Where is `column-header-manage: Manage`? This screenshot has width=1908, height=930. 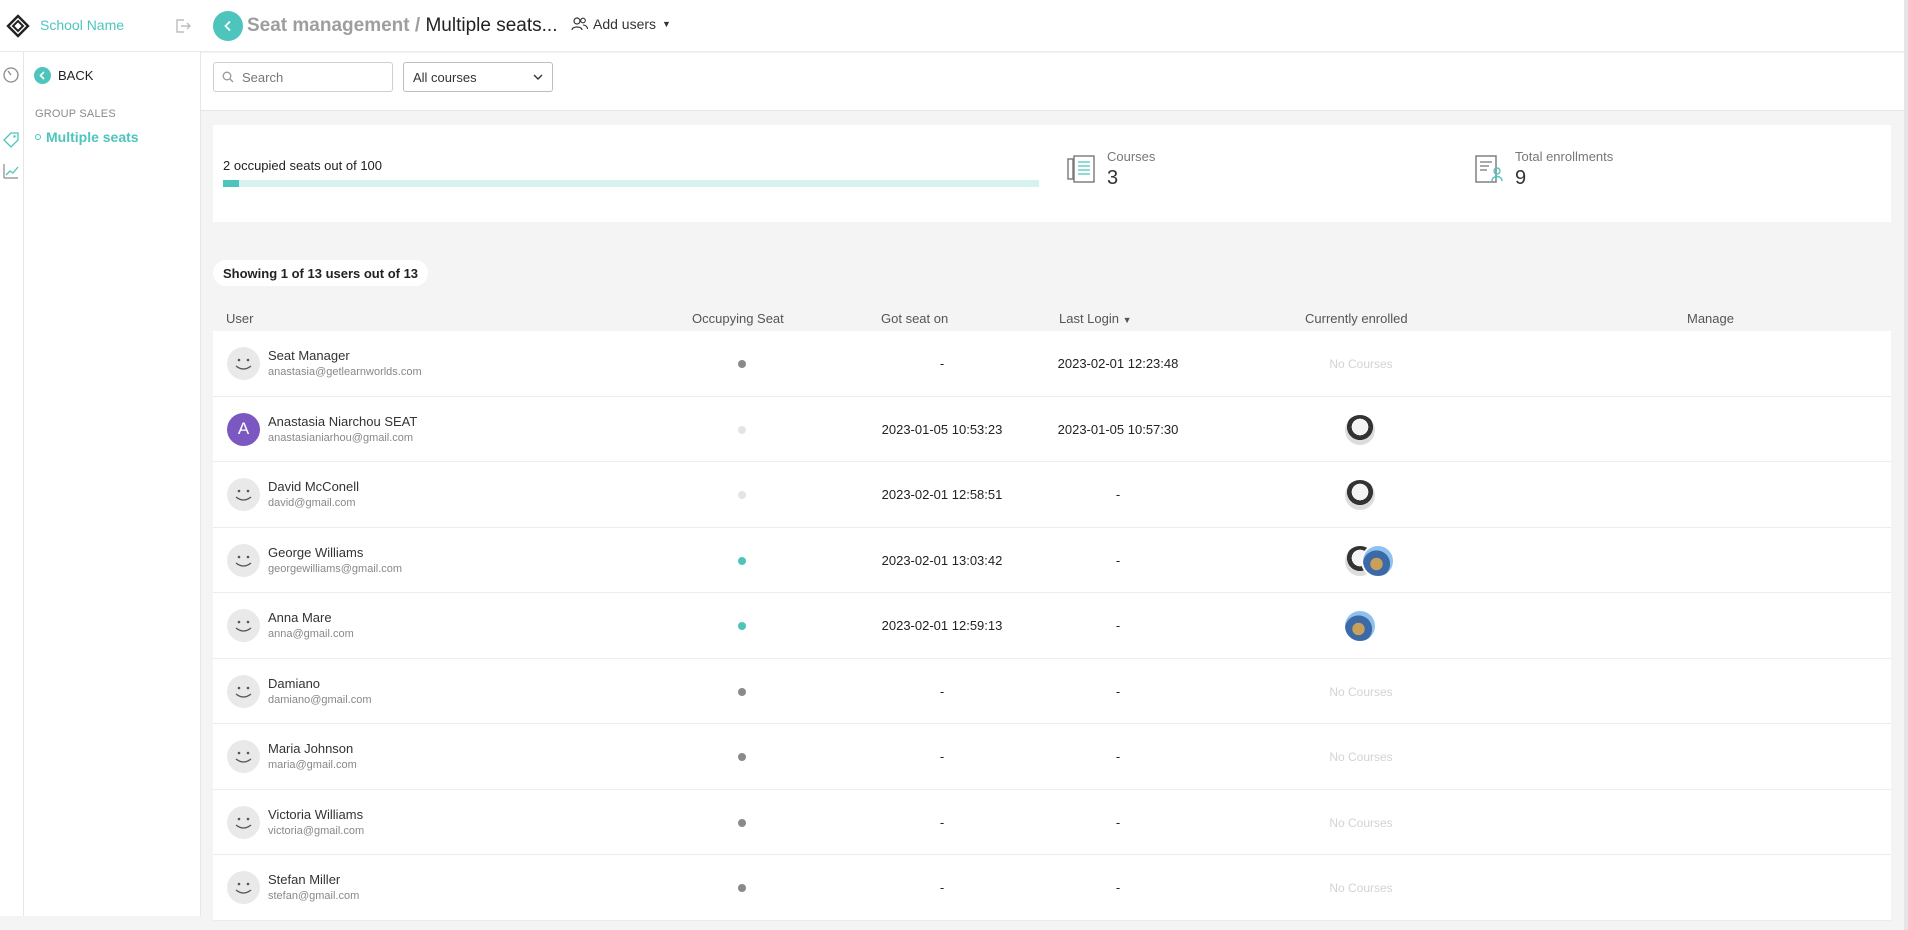 column-header-manage: Manage is located at coordinates (1710, 318).